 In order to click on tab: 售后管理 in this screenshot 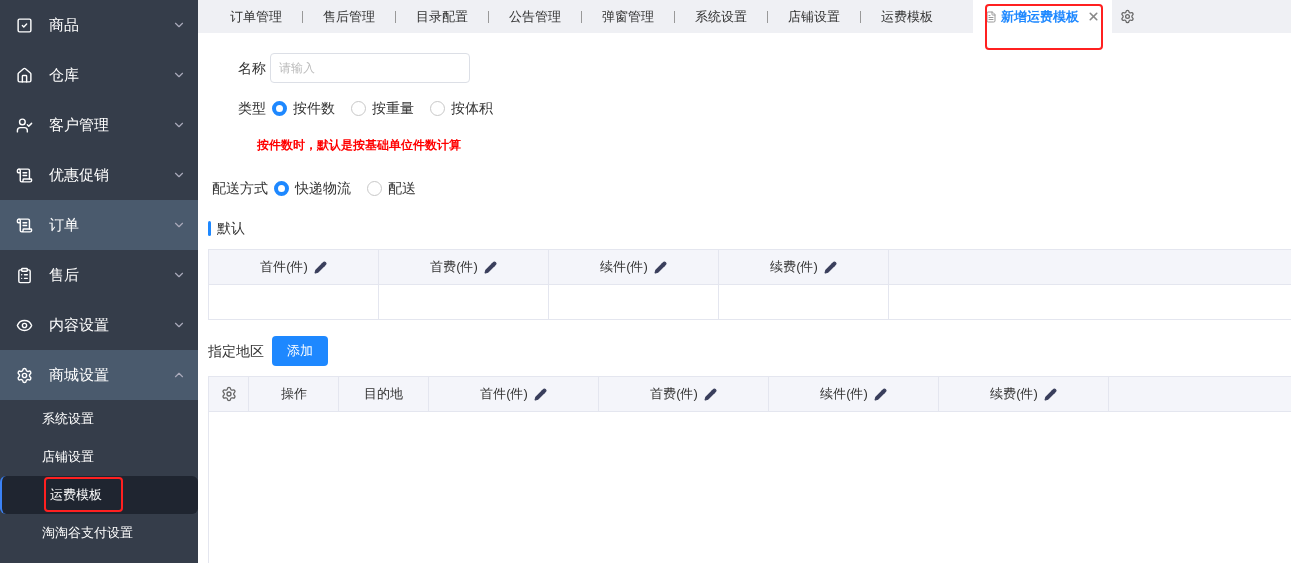, I will do `click(349, 16)`.